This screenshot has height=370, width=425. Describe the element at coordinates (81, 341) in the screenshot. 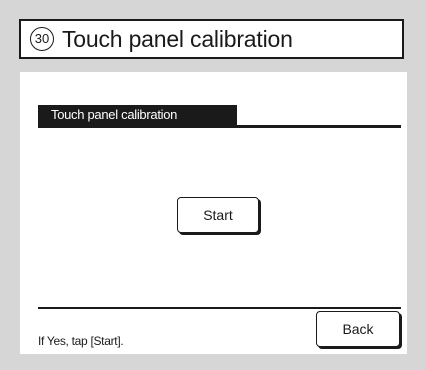

I see `instruction-text: If Yes, tap [Start].` at that location.